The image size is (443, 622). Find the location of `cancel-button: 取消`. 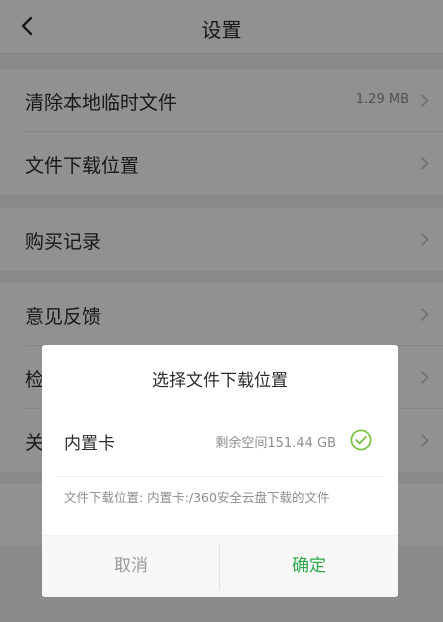

cancel-button: 取消 is located at coordinates (131, 566).